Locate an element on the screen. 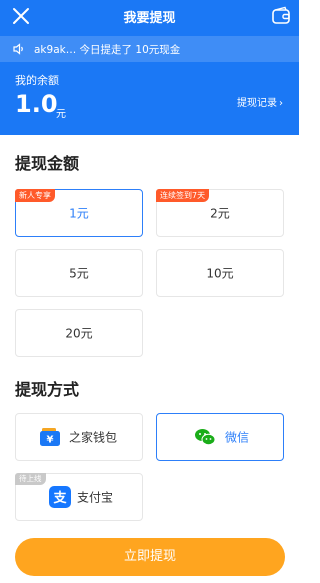 Image resolution: width=320 pixels, height=583 pixels. alipay-icon: 支 is located at coordinates (60, 497).